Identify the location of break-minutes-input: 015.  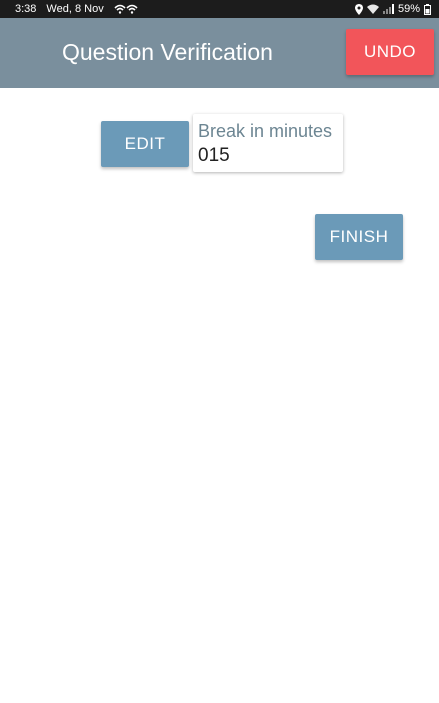
(214, 156).